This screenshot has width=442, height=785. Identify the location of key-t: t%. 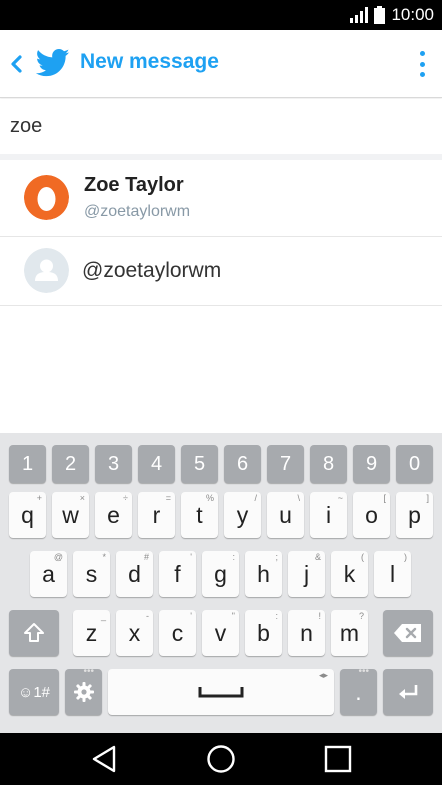
(199, 515).